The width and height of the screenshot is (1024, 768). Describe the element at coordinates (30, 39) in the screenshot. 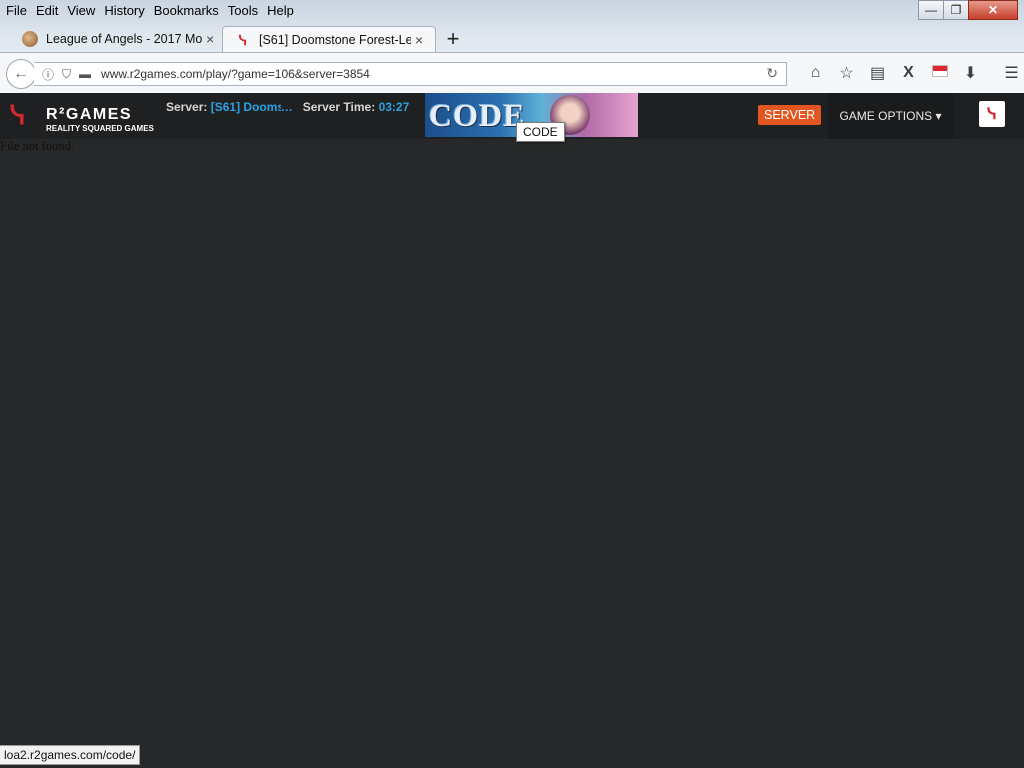

I see `tab-favicon-icon` at that location.